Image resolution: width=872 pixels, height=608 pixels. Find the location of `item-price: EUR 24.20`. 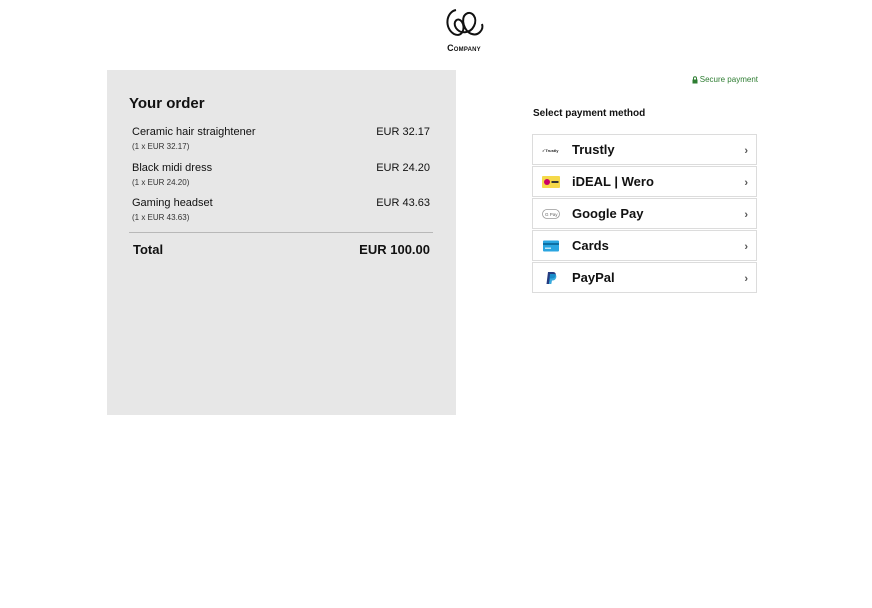

item-price: EUR 24.20 is located at coordinates (403, 168).